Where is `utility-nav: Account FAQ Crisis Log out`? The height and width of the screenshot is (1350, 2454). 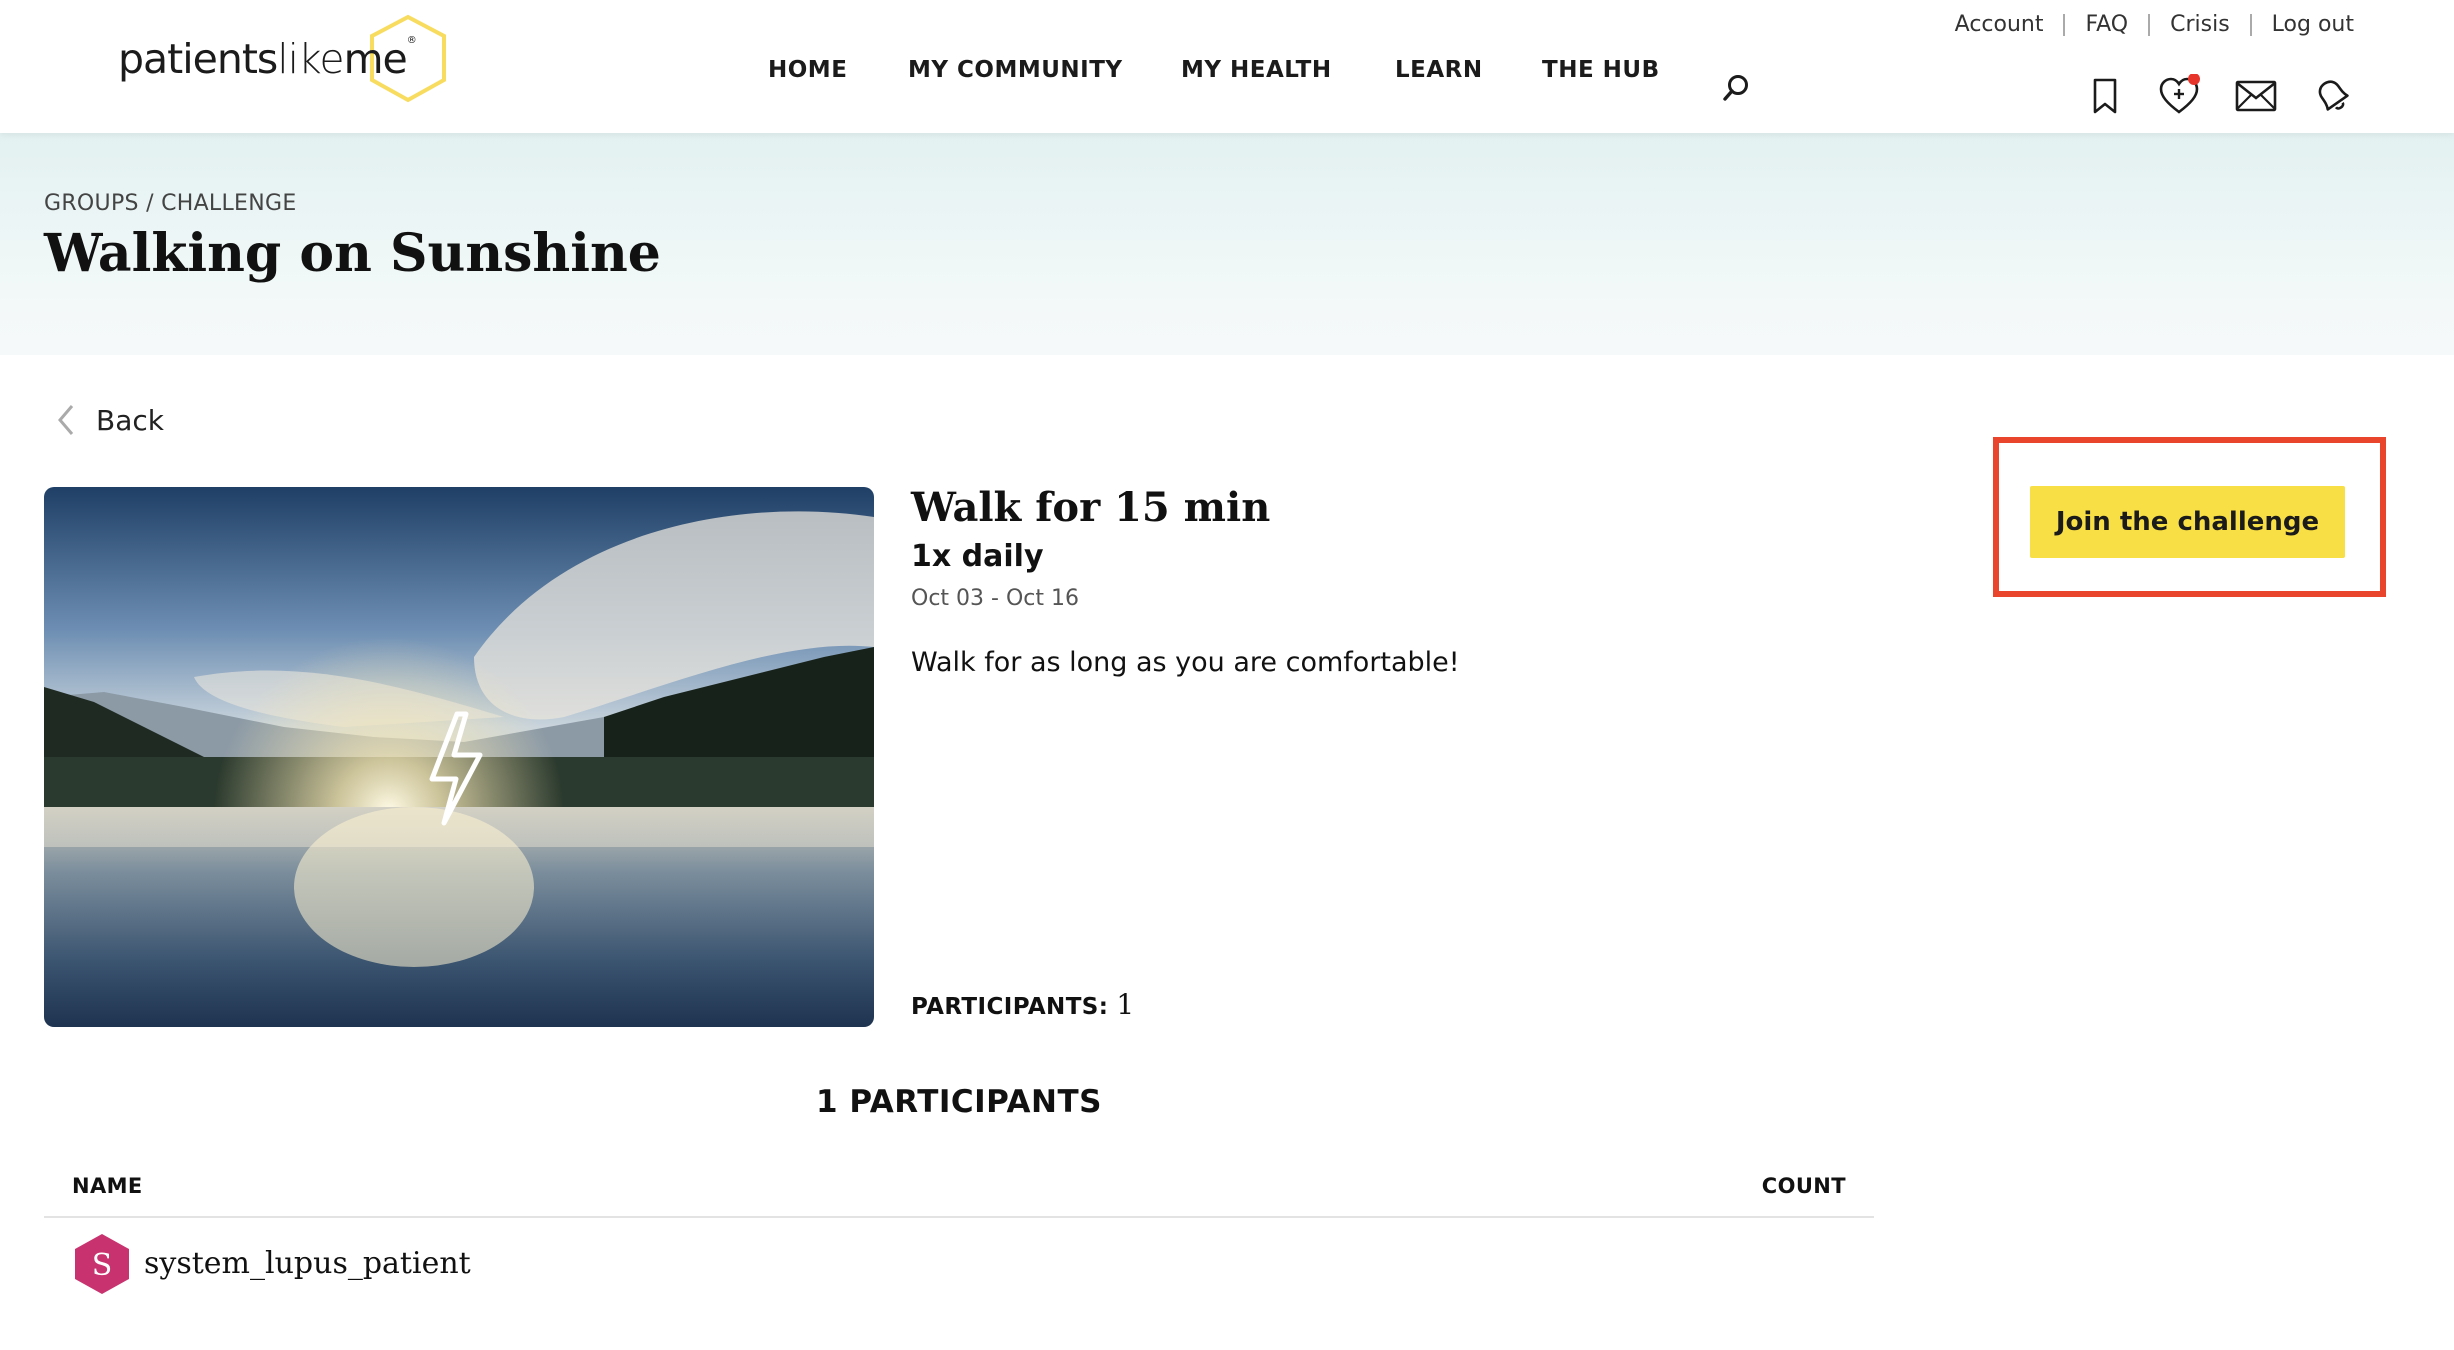 utility-nav: Account FAQ Crisis Log out is located at coordinates (2154, 24).